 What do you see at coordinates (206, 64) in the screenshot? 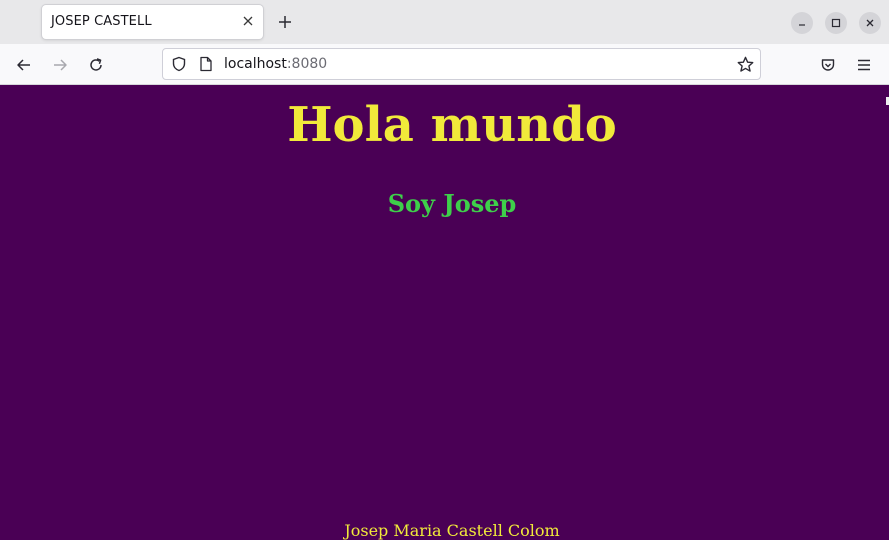
I see `page-icon` at bounding box center [206, 64].